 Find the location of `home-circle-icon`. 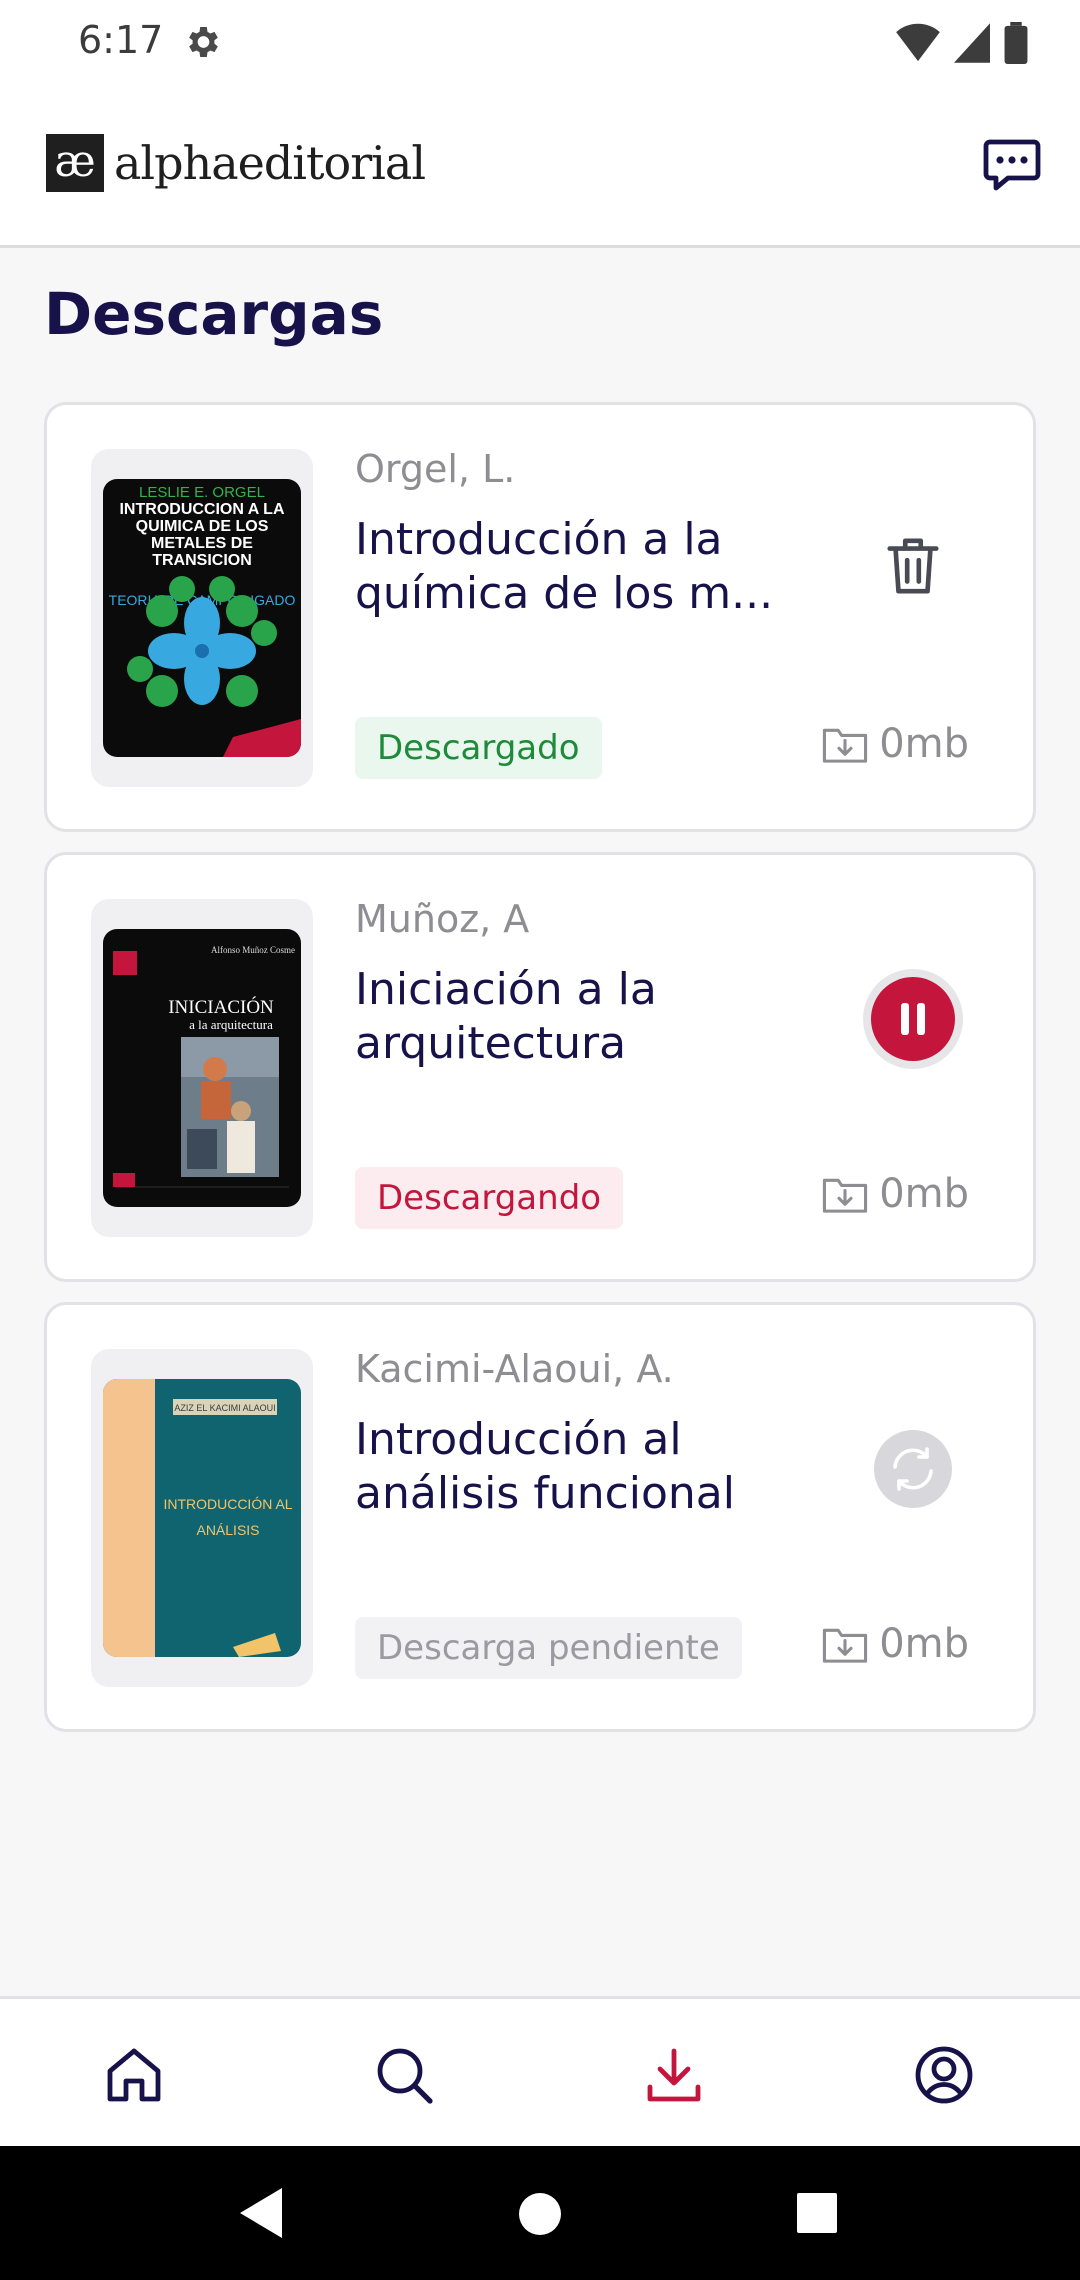

home-circle-icon is located at coordinates (540, 2214).